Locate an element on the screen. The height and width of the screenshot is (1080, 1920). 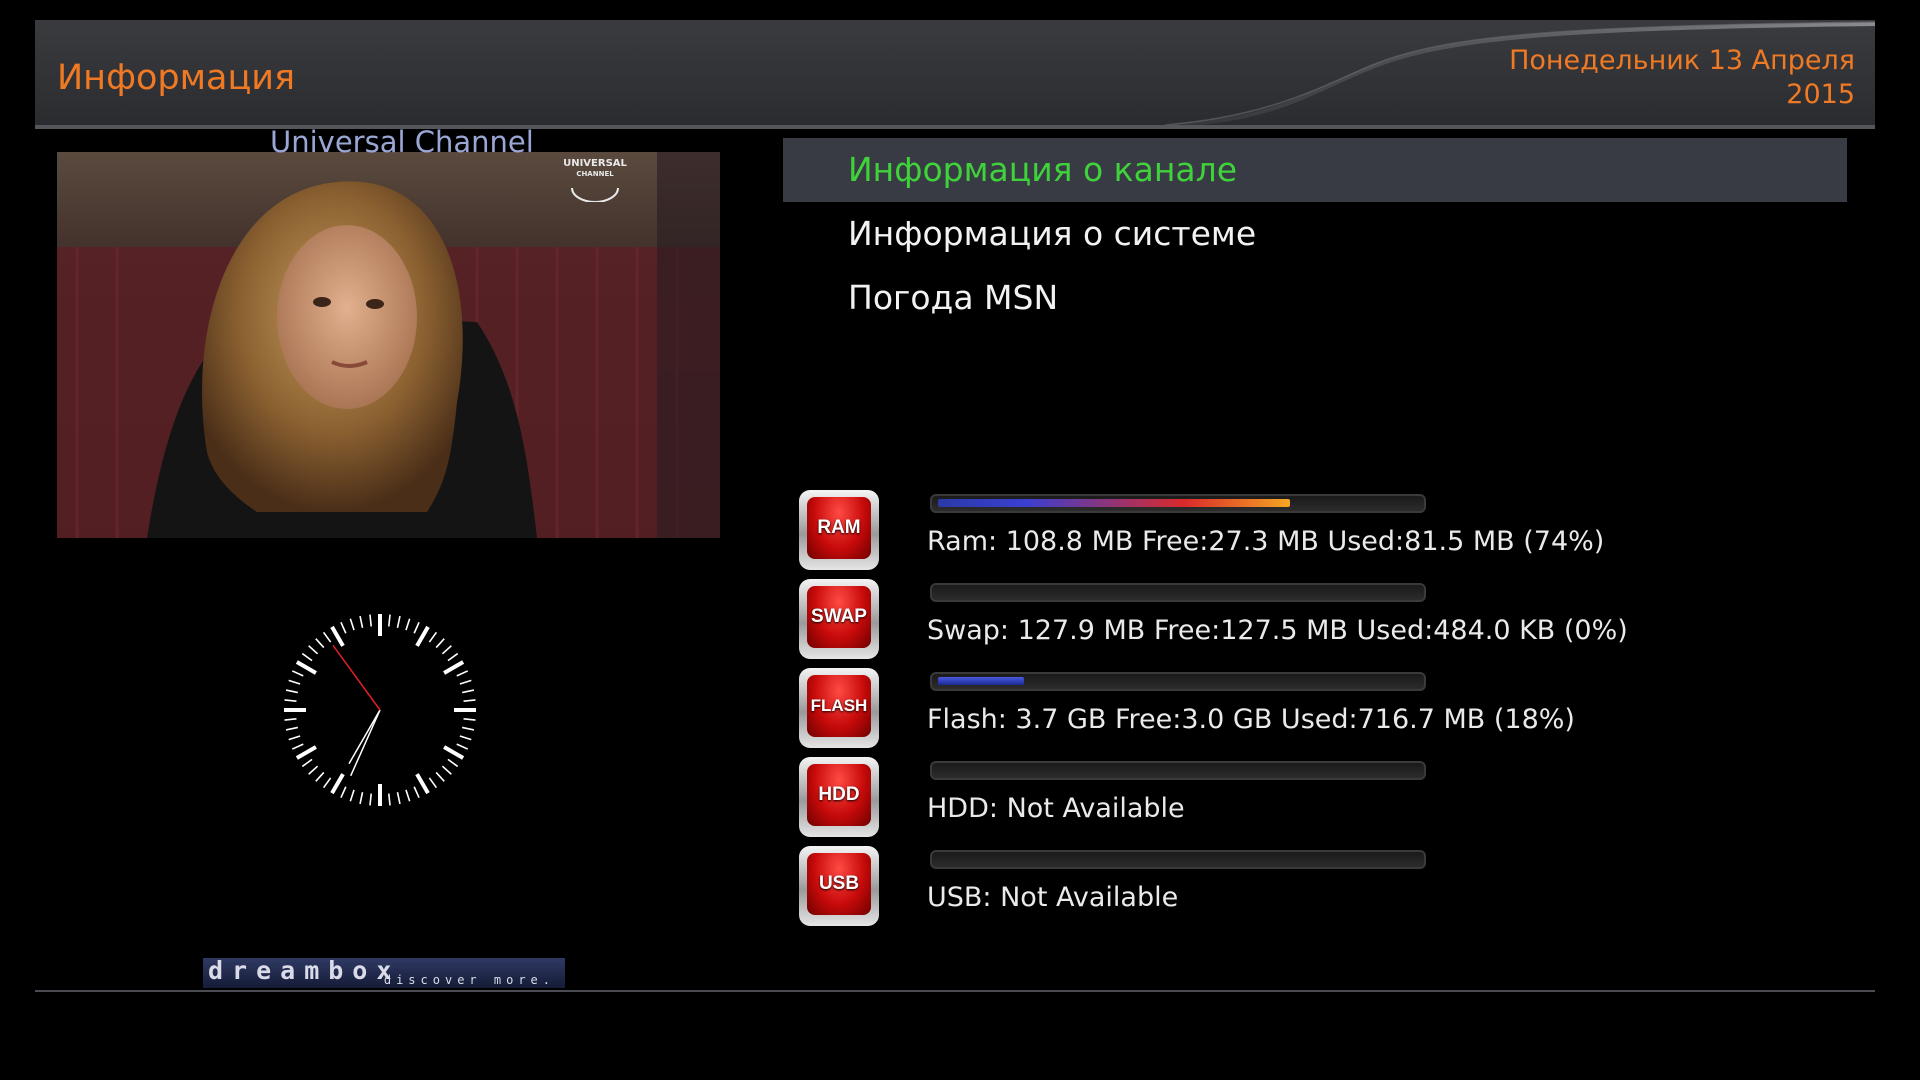
analog-clock is located at coordinates (380, 710).